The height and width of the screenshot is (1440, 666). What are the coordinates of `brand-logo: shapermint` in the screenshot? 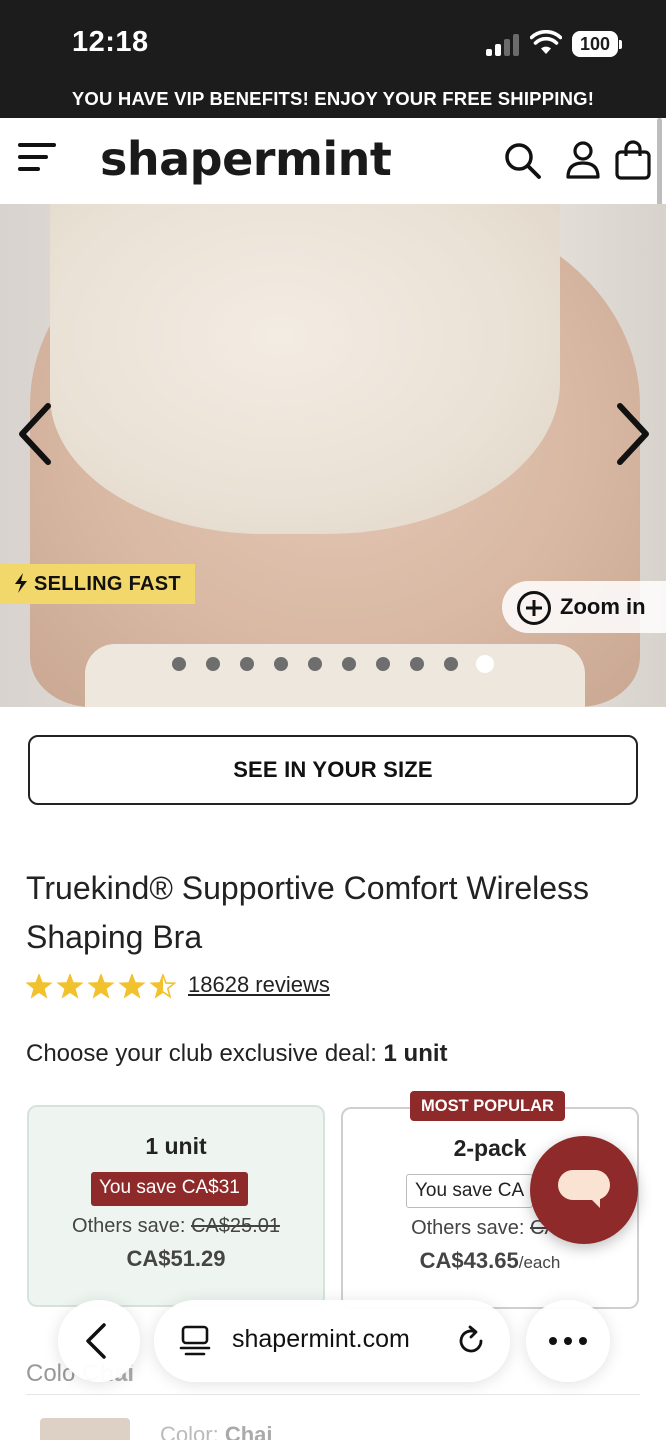 It's located at (246, 159).